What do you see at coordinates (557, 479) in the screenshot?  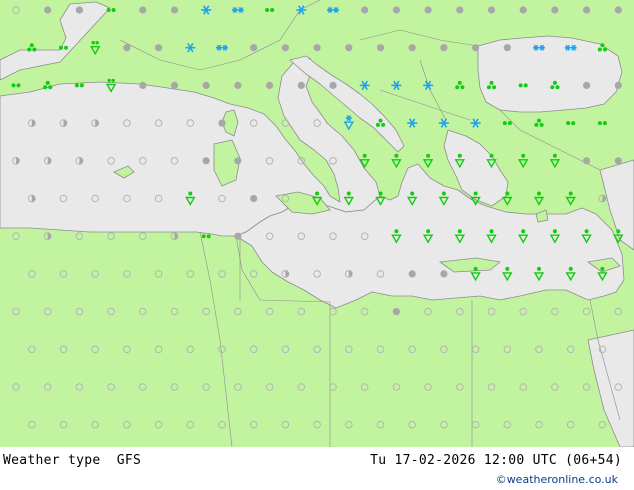 I see `copyright-credit: ©weatheronline.co.uk` at bounding box center [557, 479].